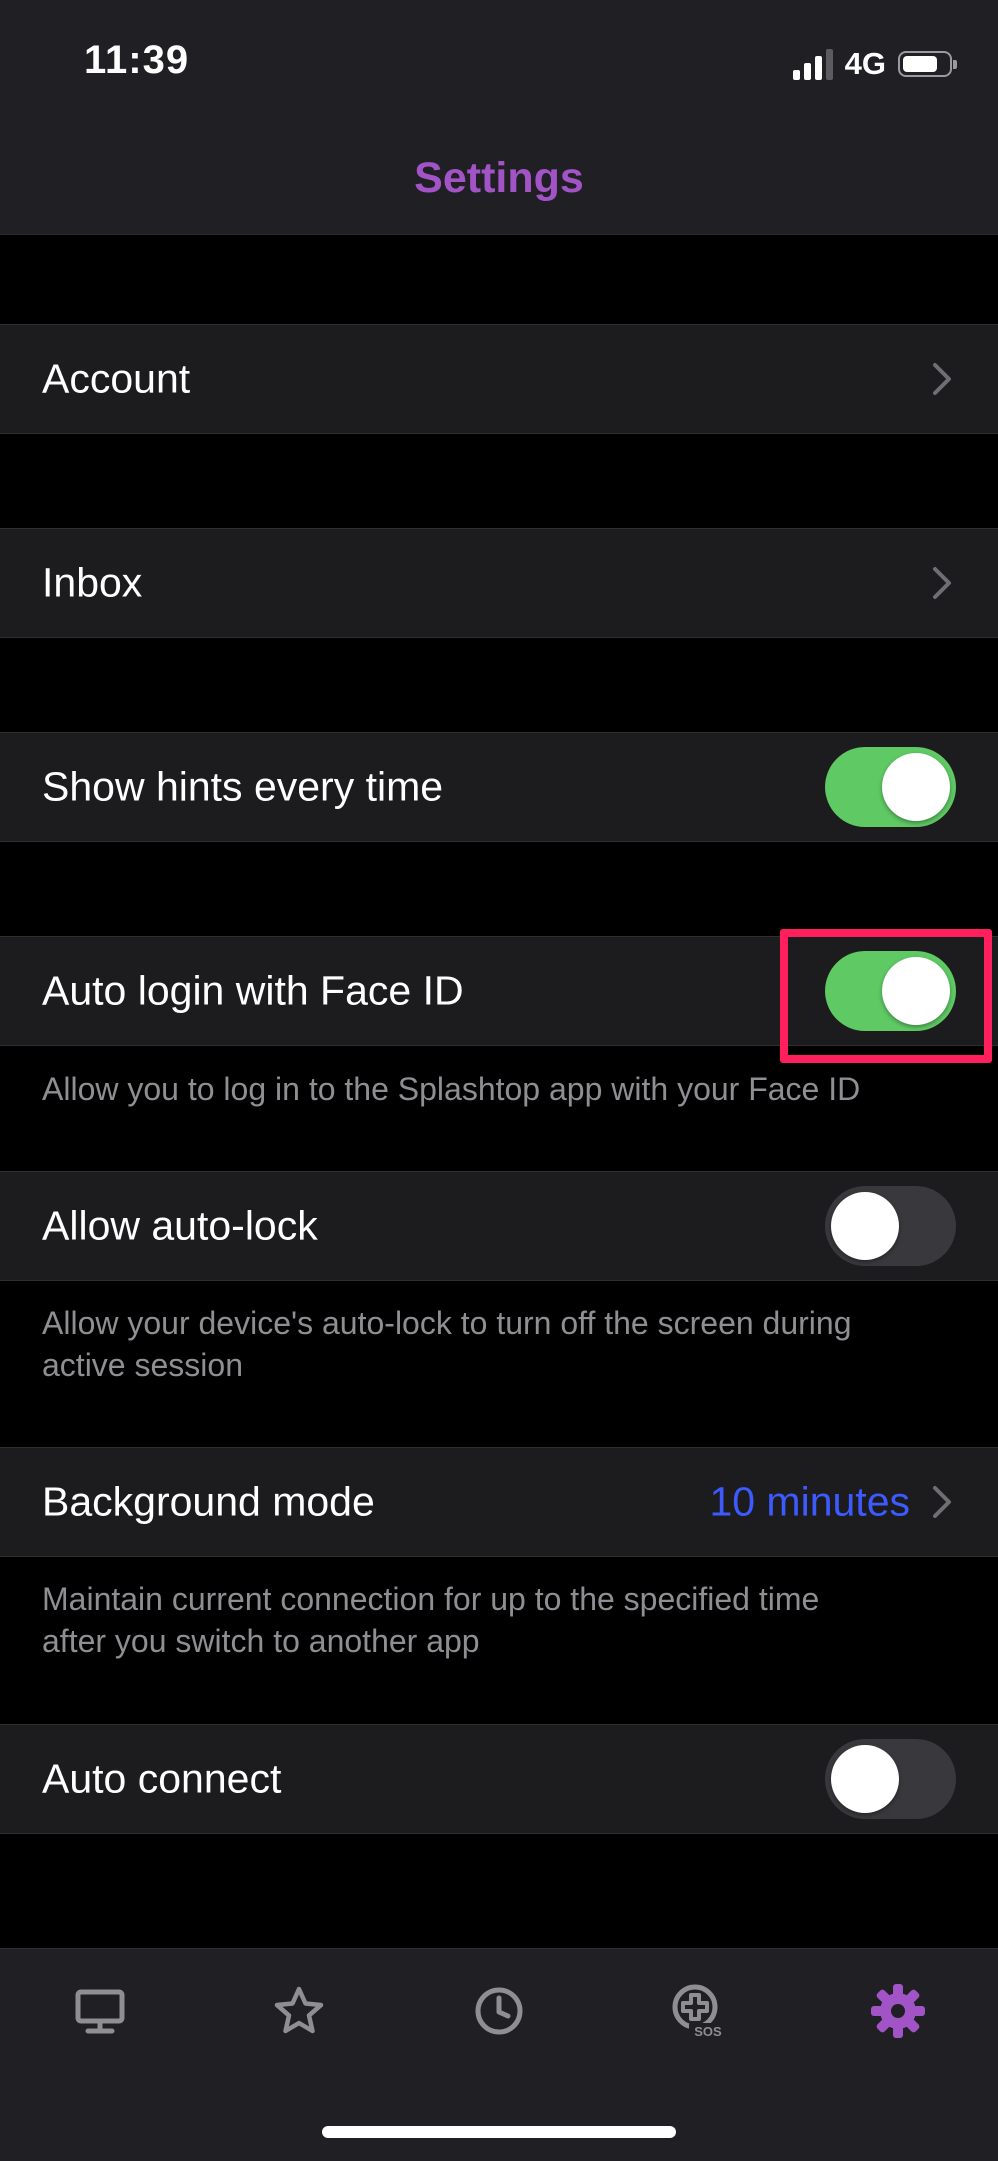 This screenshot has height=2161, width=998. What do you see at coordinates (499, 379) in the screenshot?
I see `account-row: Account` at bounding box center [499, 379].